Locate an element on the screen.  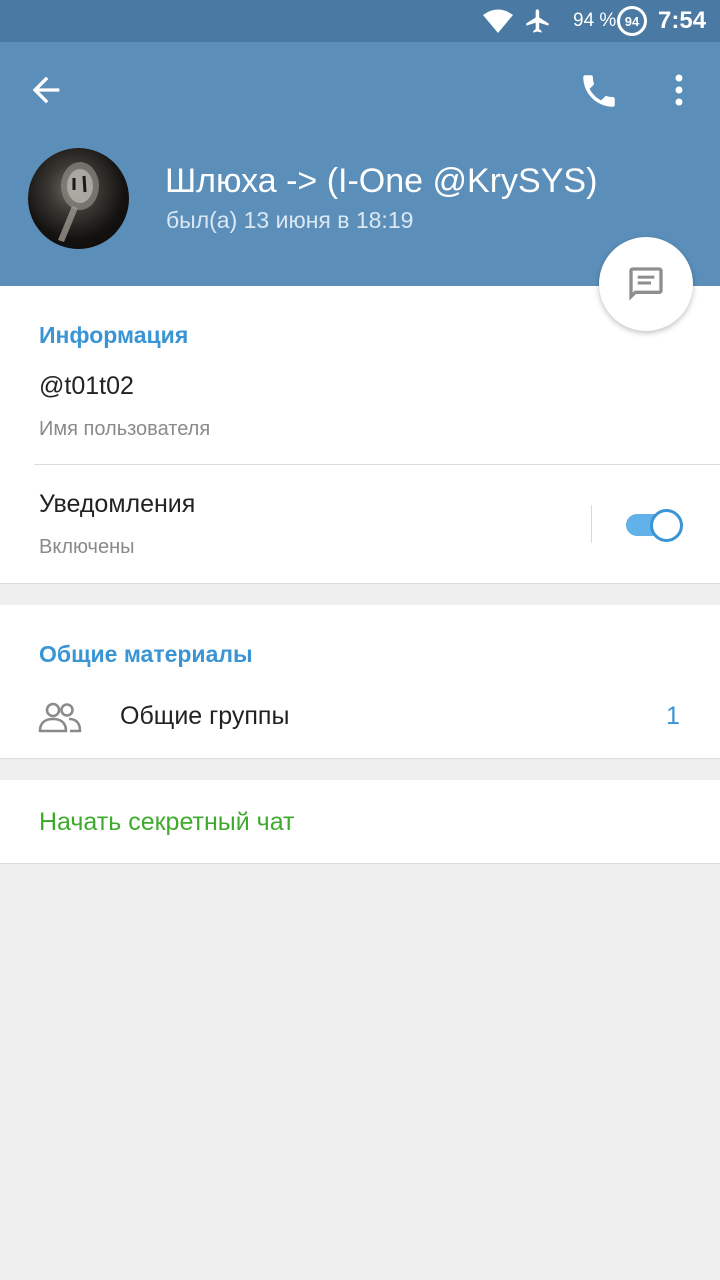
notifications-toggle is located at coordinates (654, 525).